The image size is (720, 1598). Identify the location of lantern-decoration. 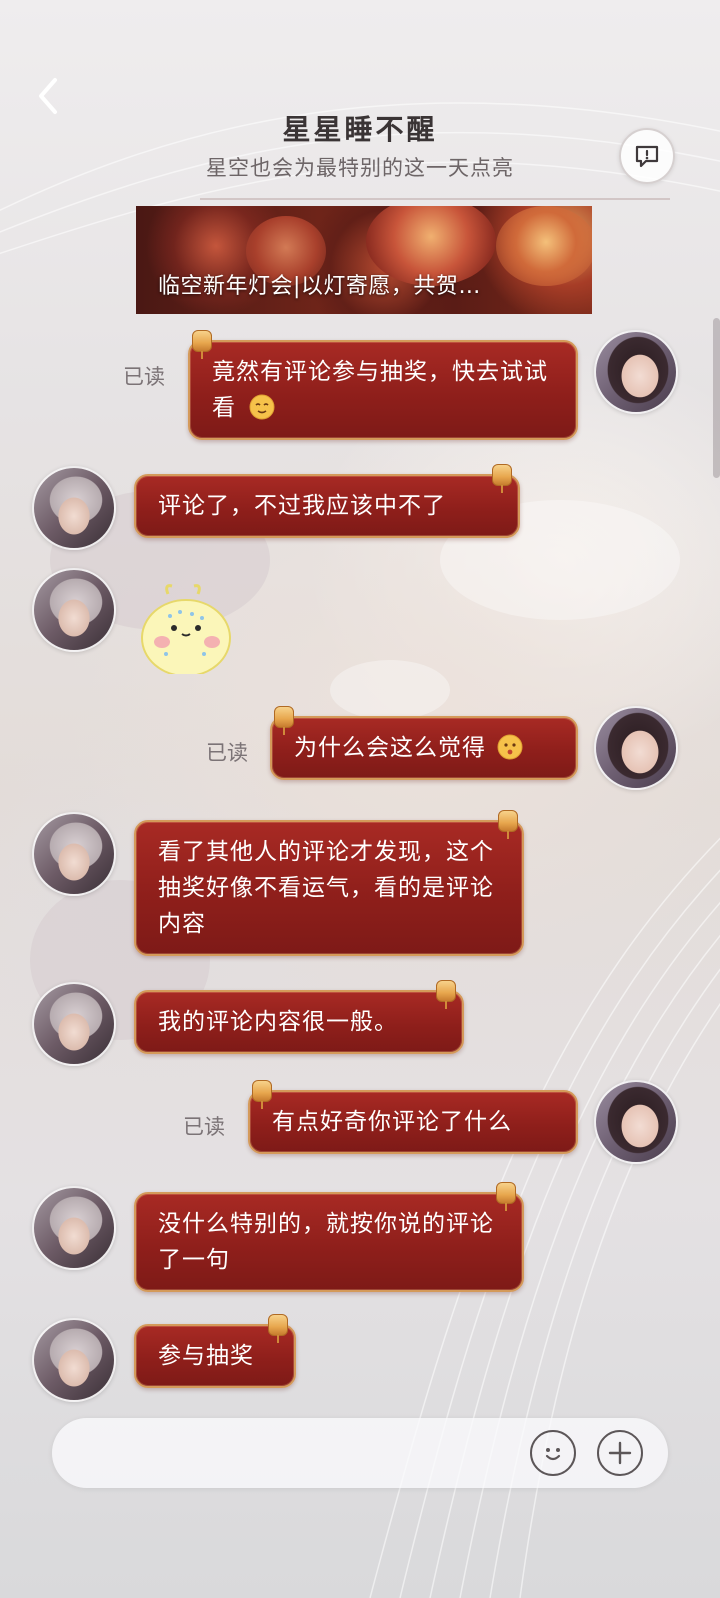
(544, 246).